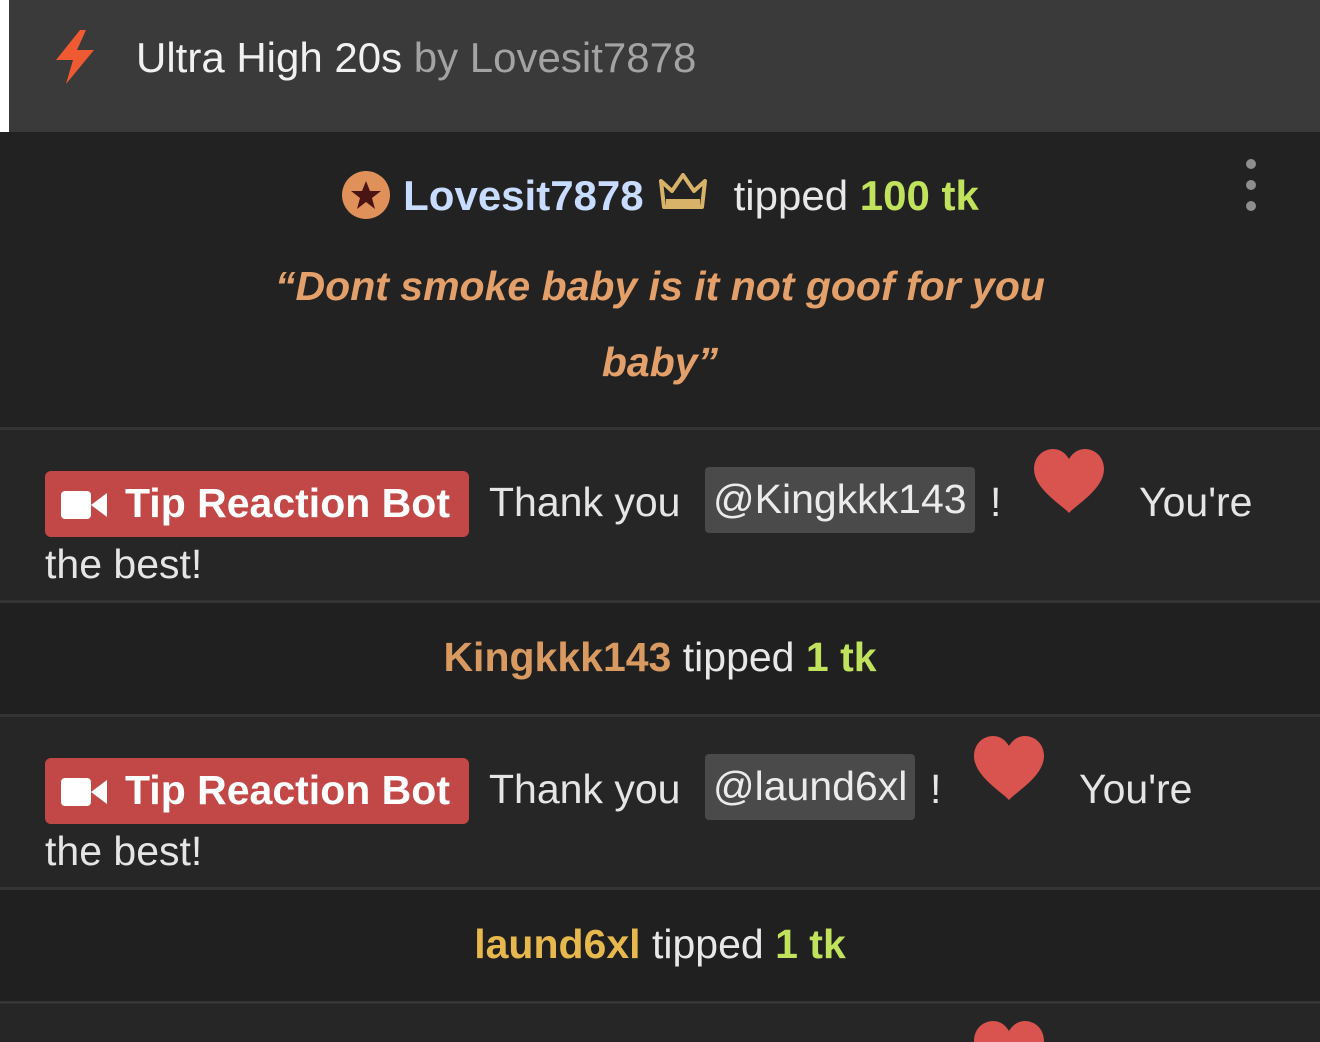  What do you see at coordinates (810, 787) in the screenshot?
I see `user-mention: @laund6xl` at bounding box center [810, 787].